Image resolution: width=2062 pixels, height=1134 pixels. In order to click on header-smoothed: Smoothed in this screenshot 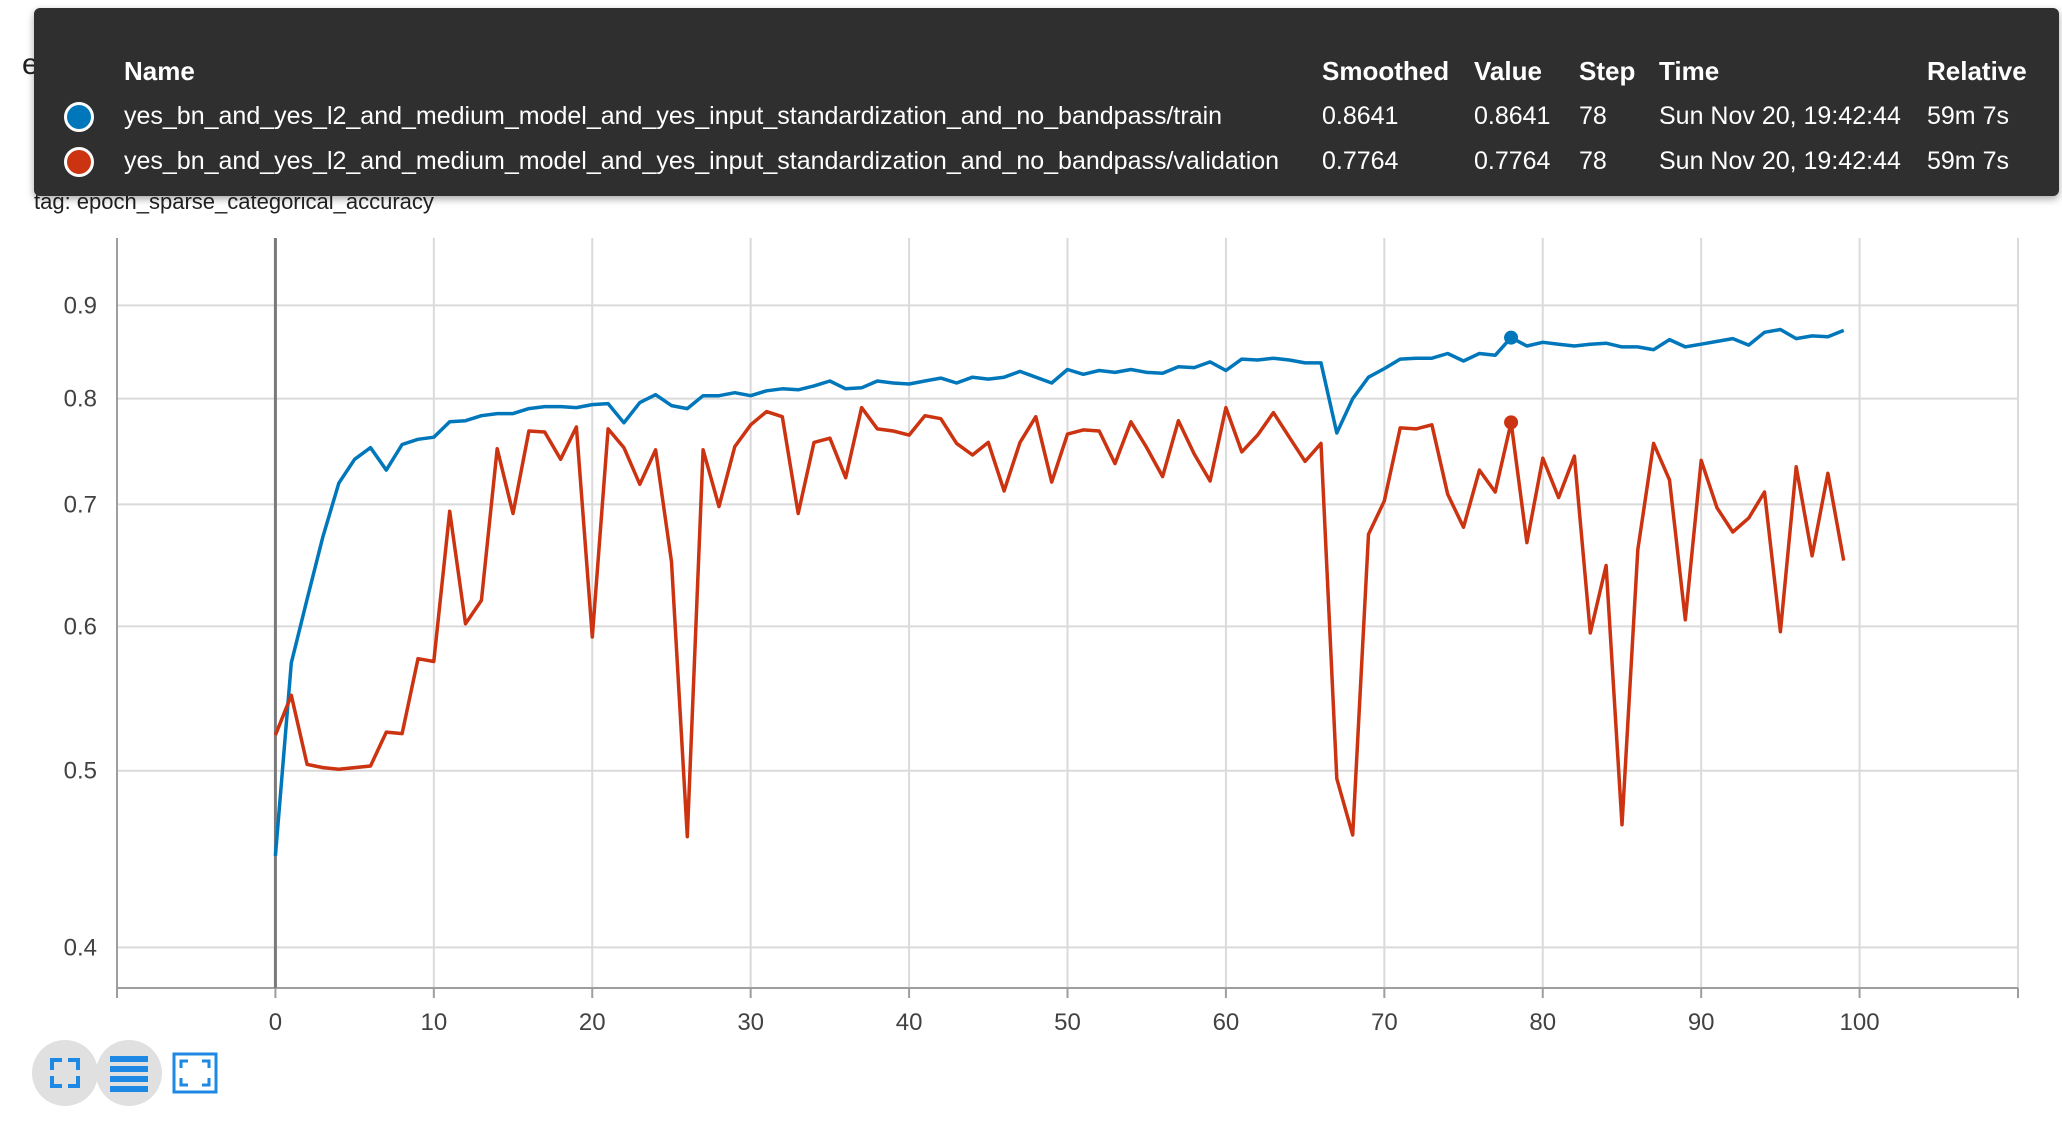, I will do `click(1386, 70)`.